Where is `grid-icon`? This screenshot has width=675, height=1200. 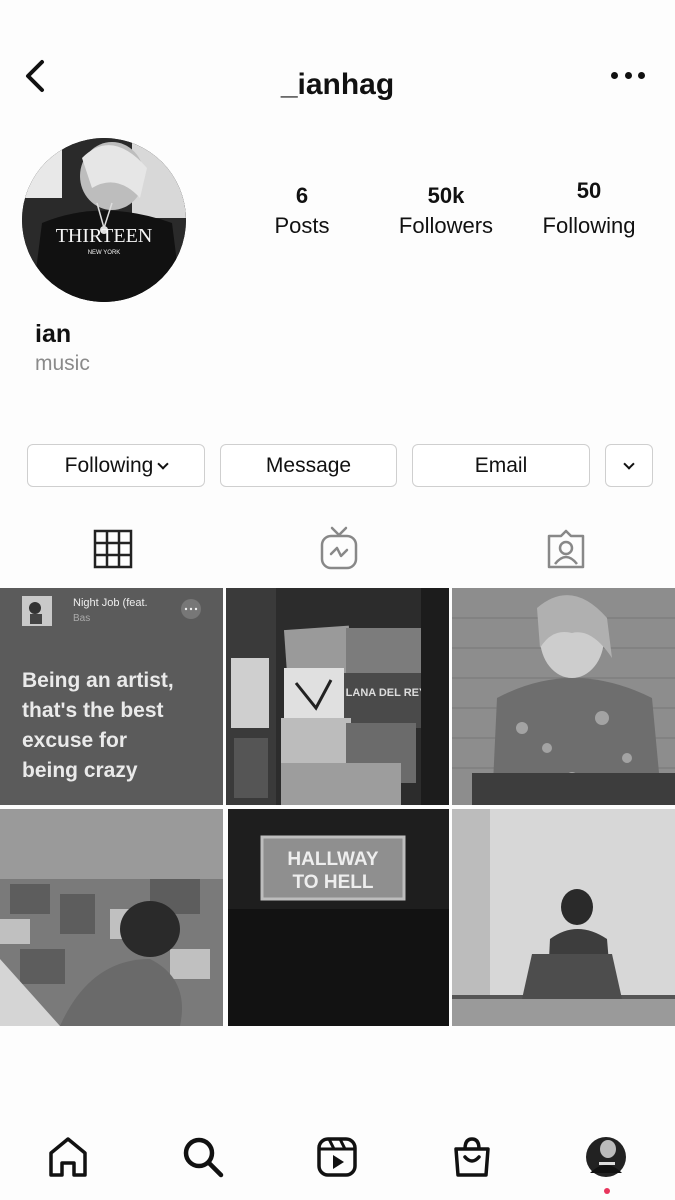 grid-icon is located at coordinates (113, 549).